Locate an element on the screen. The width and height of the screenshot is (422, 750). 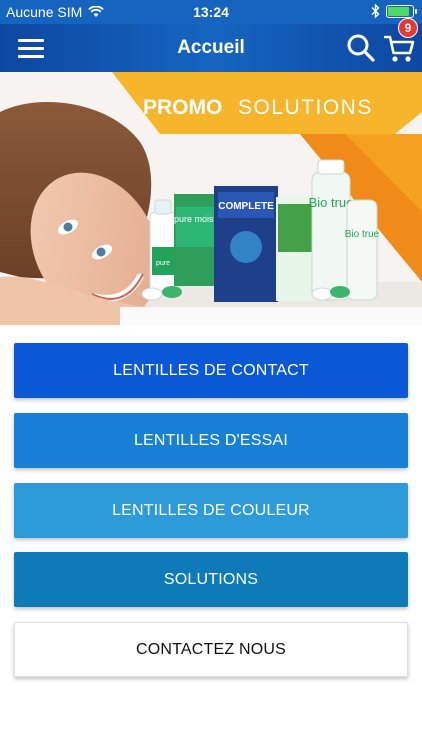
solutions-button: SOLUTIONS is located at coordinates (211, 579).